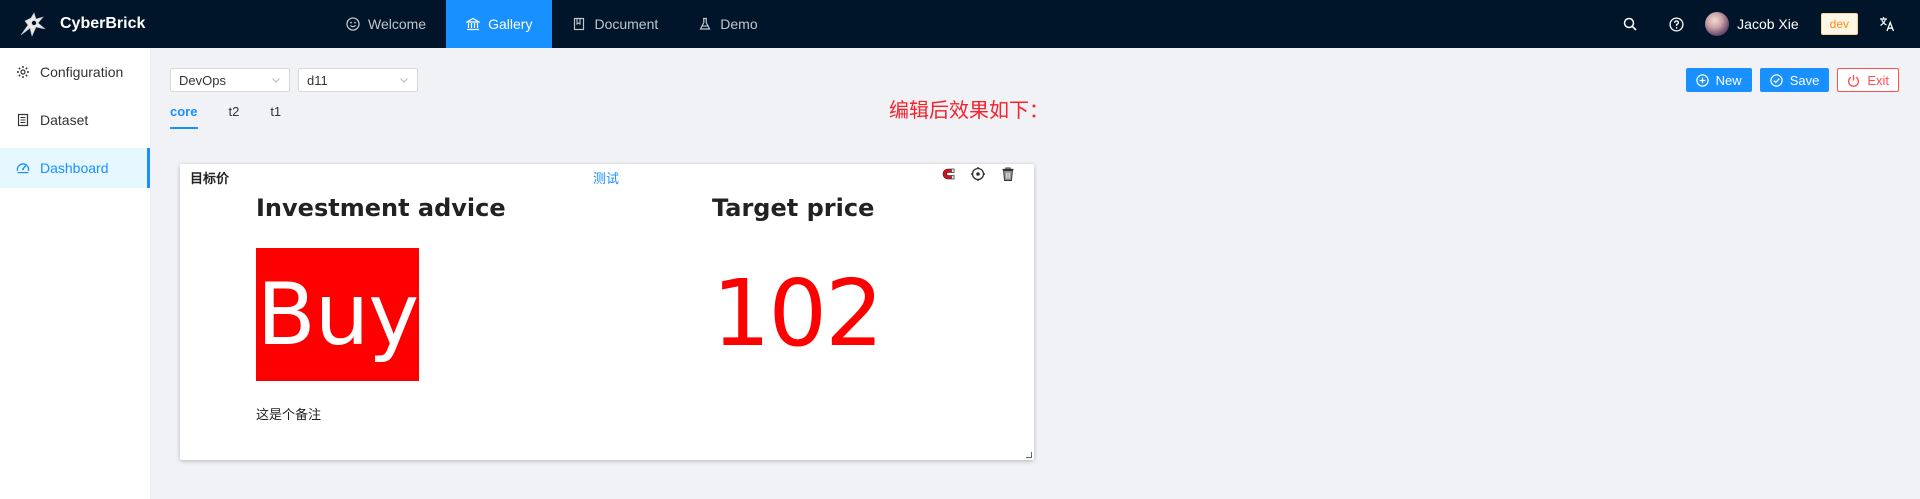 The image size is (1920, 499). Describe the element at coordinates (948, 174) in the screenshot. I see `magnet-icon` at that location.